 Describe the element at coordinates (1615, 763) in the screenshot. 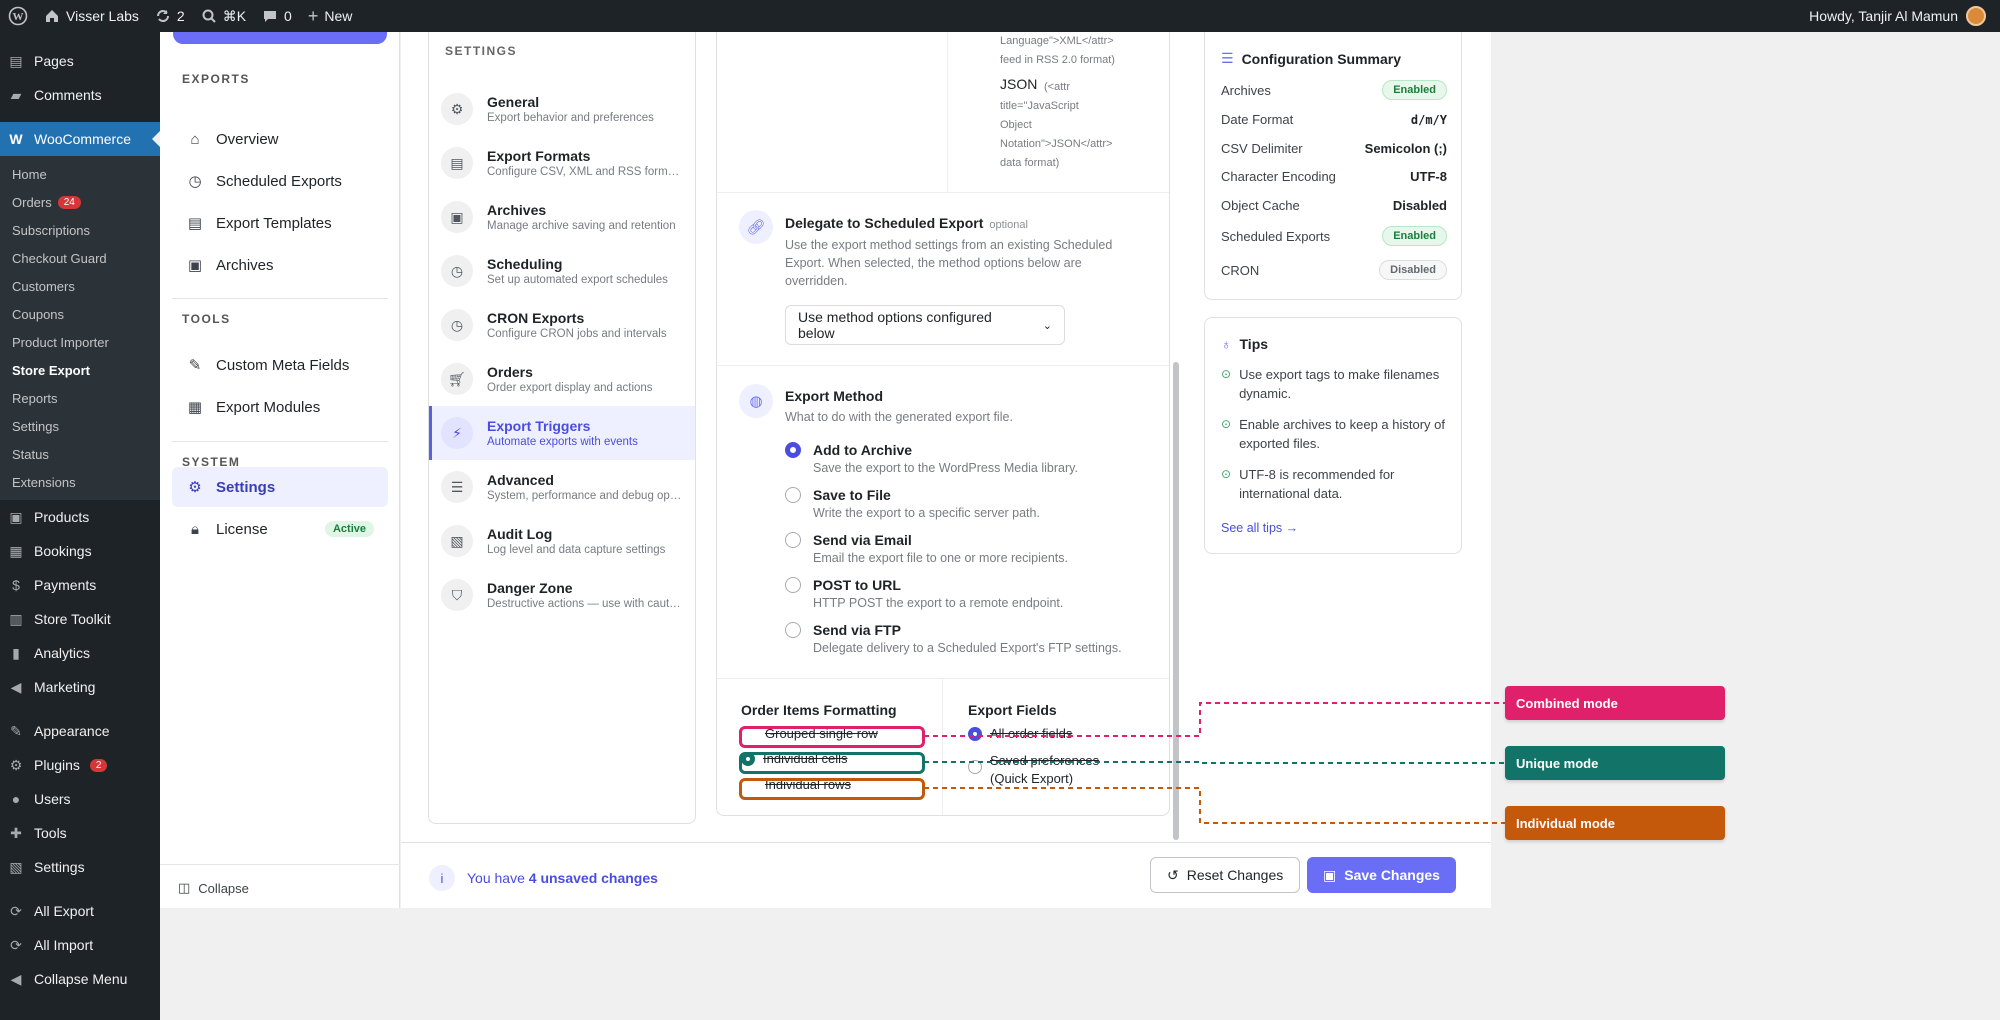

I see `unique-mode-label: Unique mode` at that location.